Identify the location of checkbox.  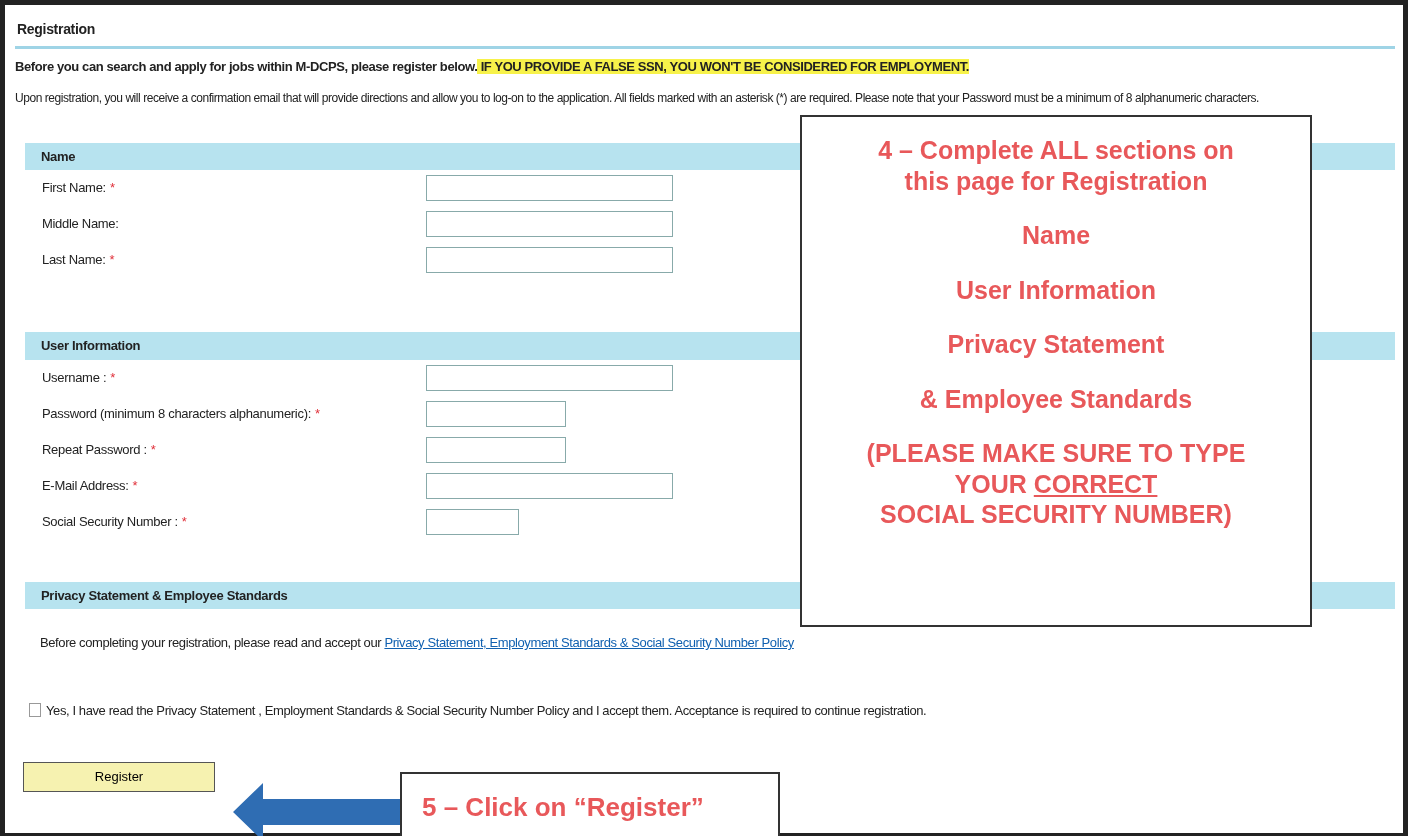
(35, 710).